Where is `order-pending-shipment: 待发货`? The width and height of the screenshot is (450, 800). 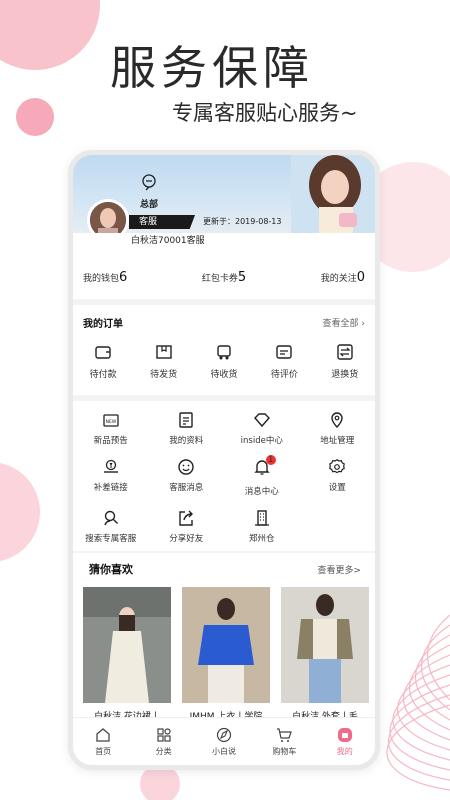 order-pending-shipment: 待发货 is located at coordinates (164, 361).